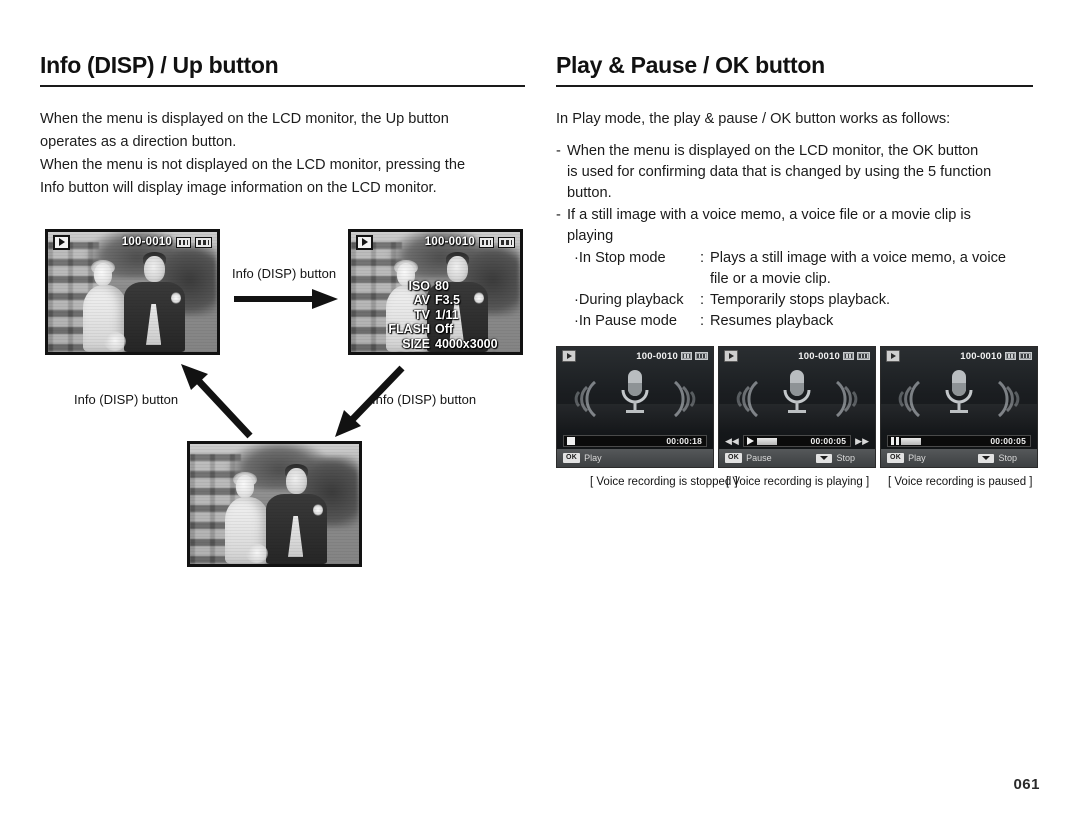  Describe the element at coordinates (282, 86) in the screenshot. I see `left-title-rule` at that location.